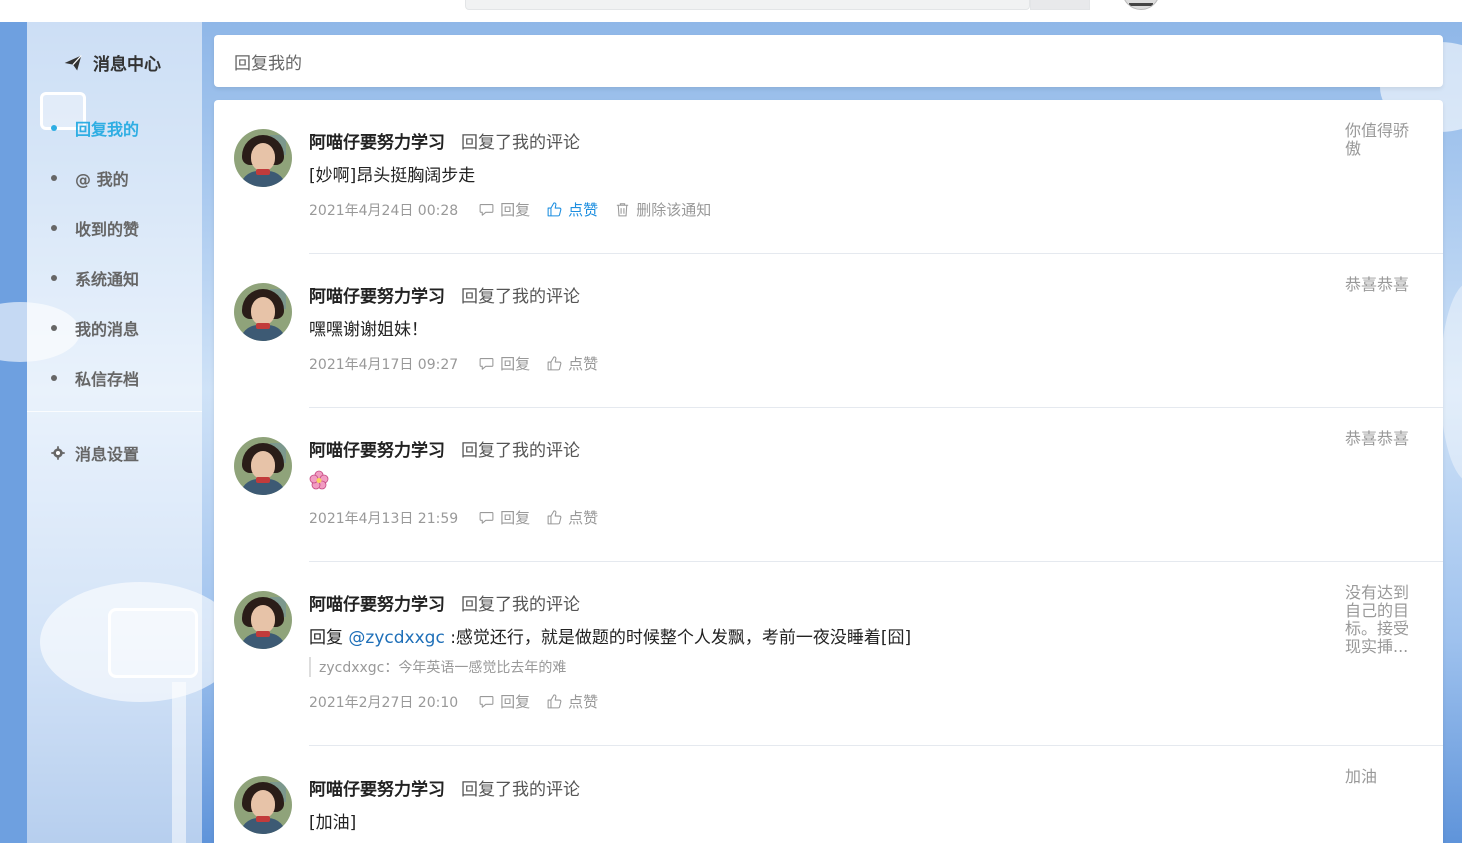  Describe the element at coordinates (461, 363) in the screenshot. I see `reply-meta: 2021年4月17日 09:27 回复 点赞` at that location.